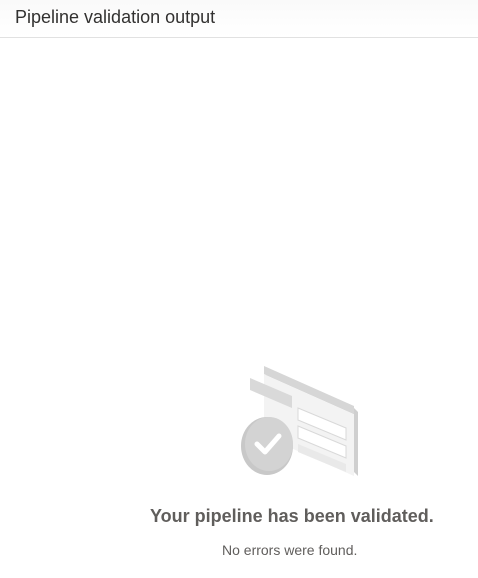  Describe the element at coordinates (239, 19) in the screenshot. I see `panel-header: Pipeline validation output` at that location.